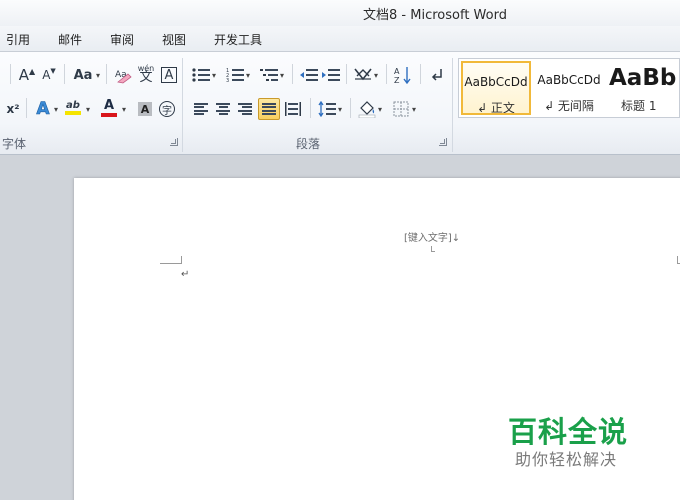 The image size is (680, 500). I want to click on show-hide-marks-button, so click(437, 75).